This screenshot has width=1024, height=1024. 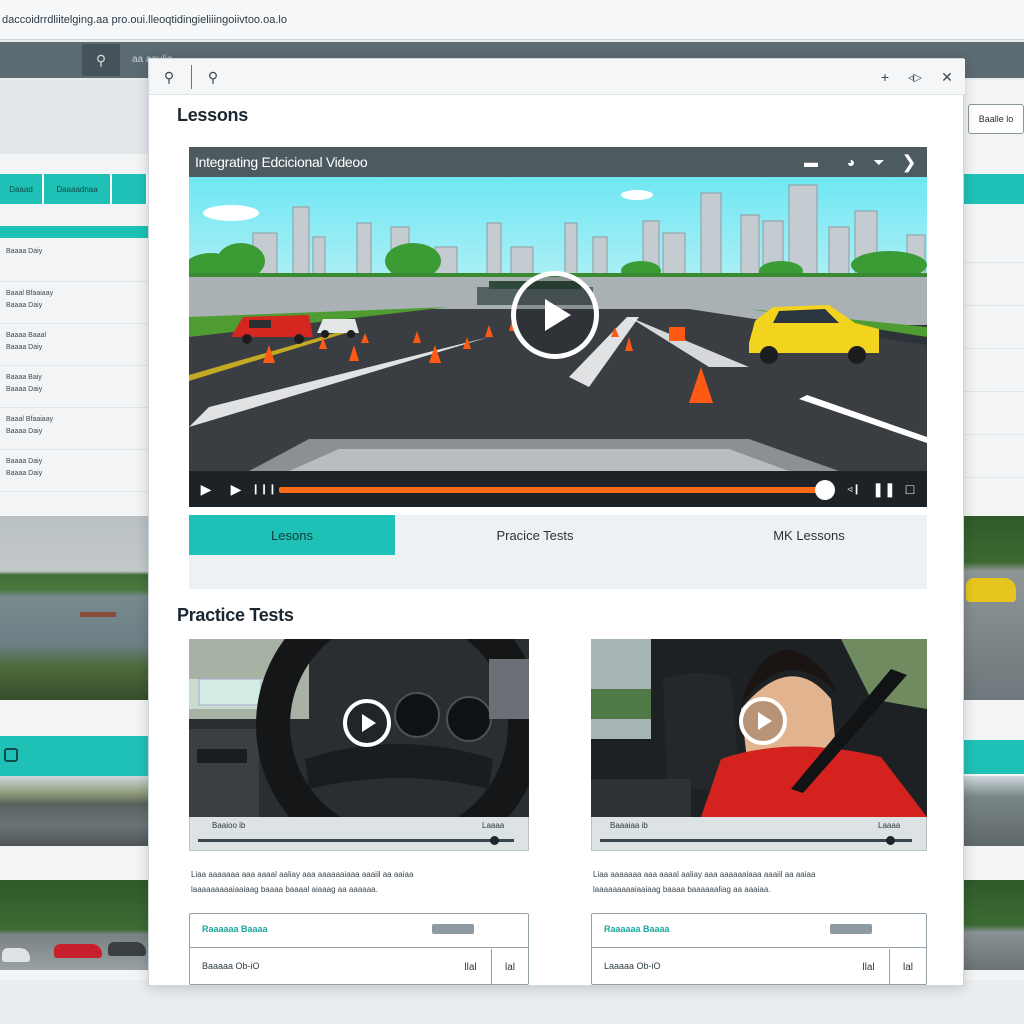 What do you see at coordinates (229, 825) in the screenshot?
I see `time-left: Baaioo ib` at bounding box center [229, 825].